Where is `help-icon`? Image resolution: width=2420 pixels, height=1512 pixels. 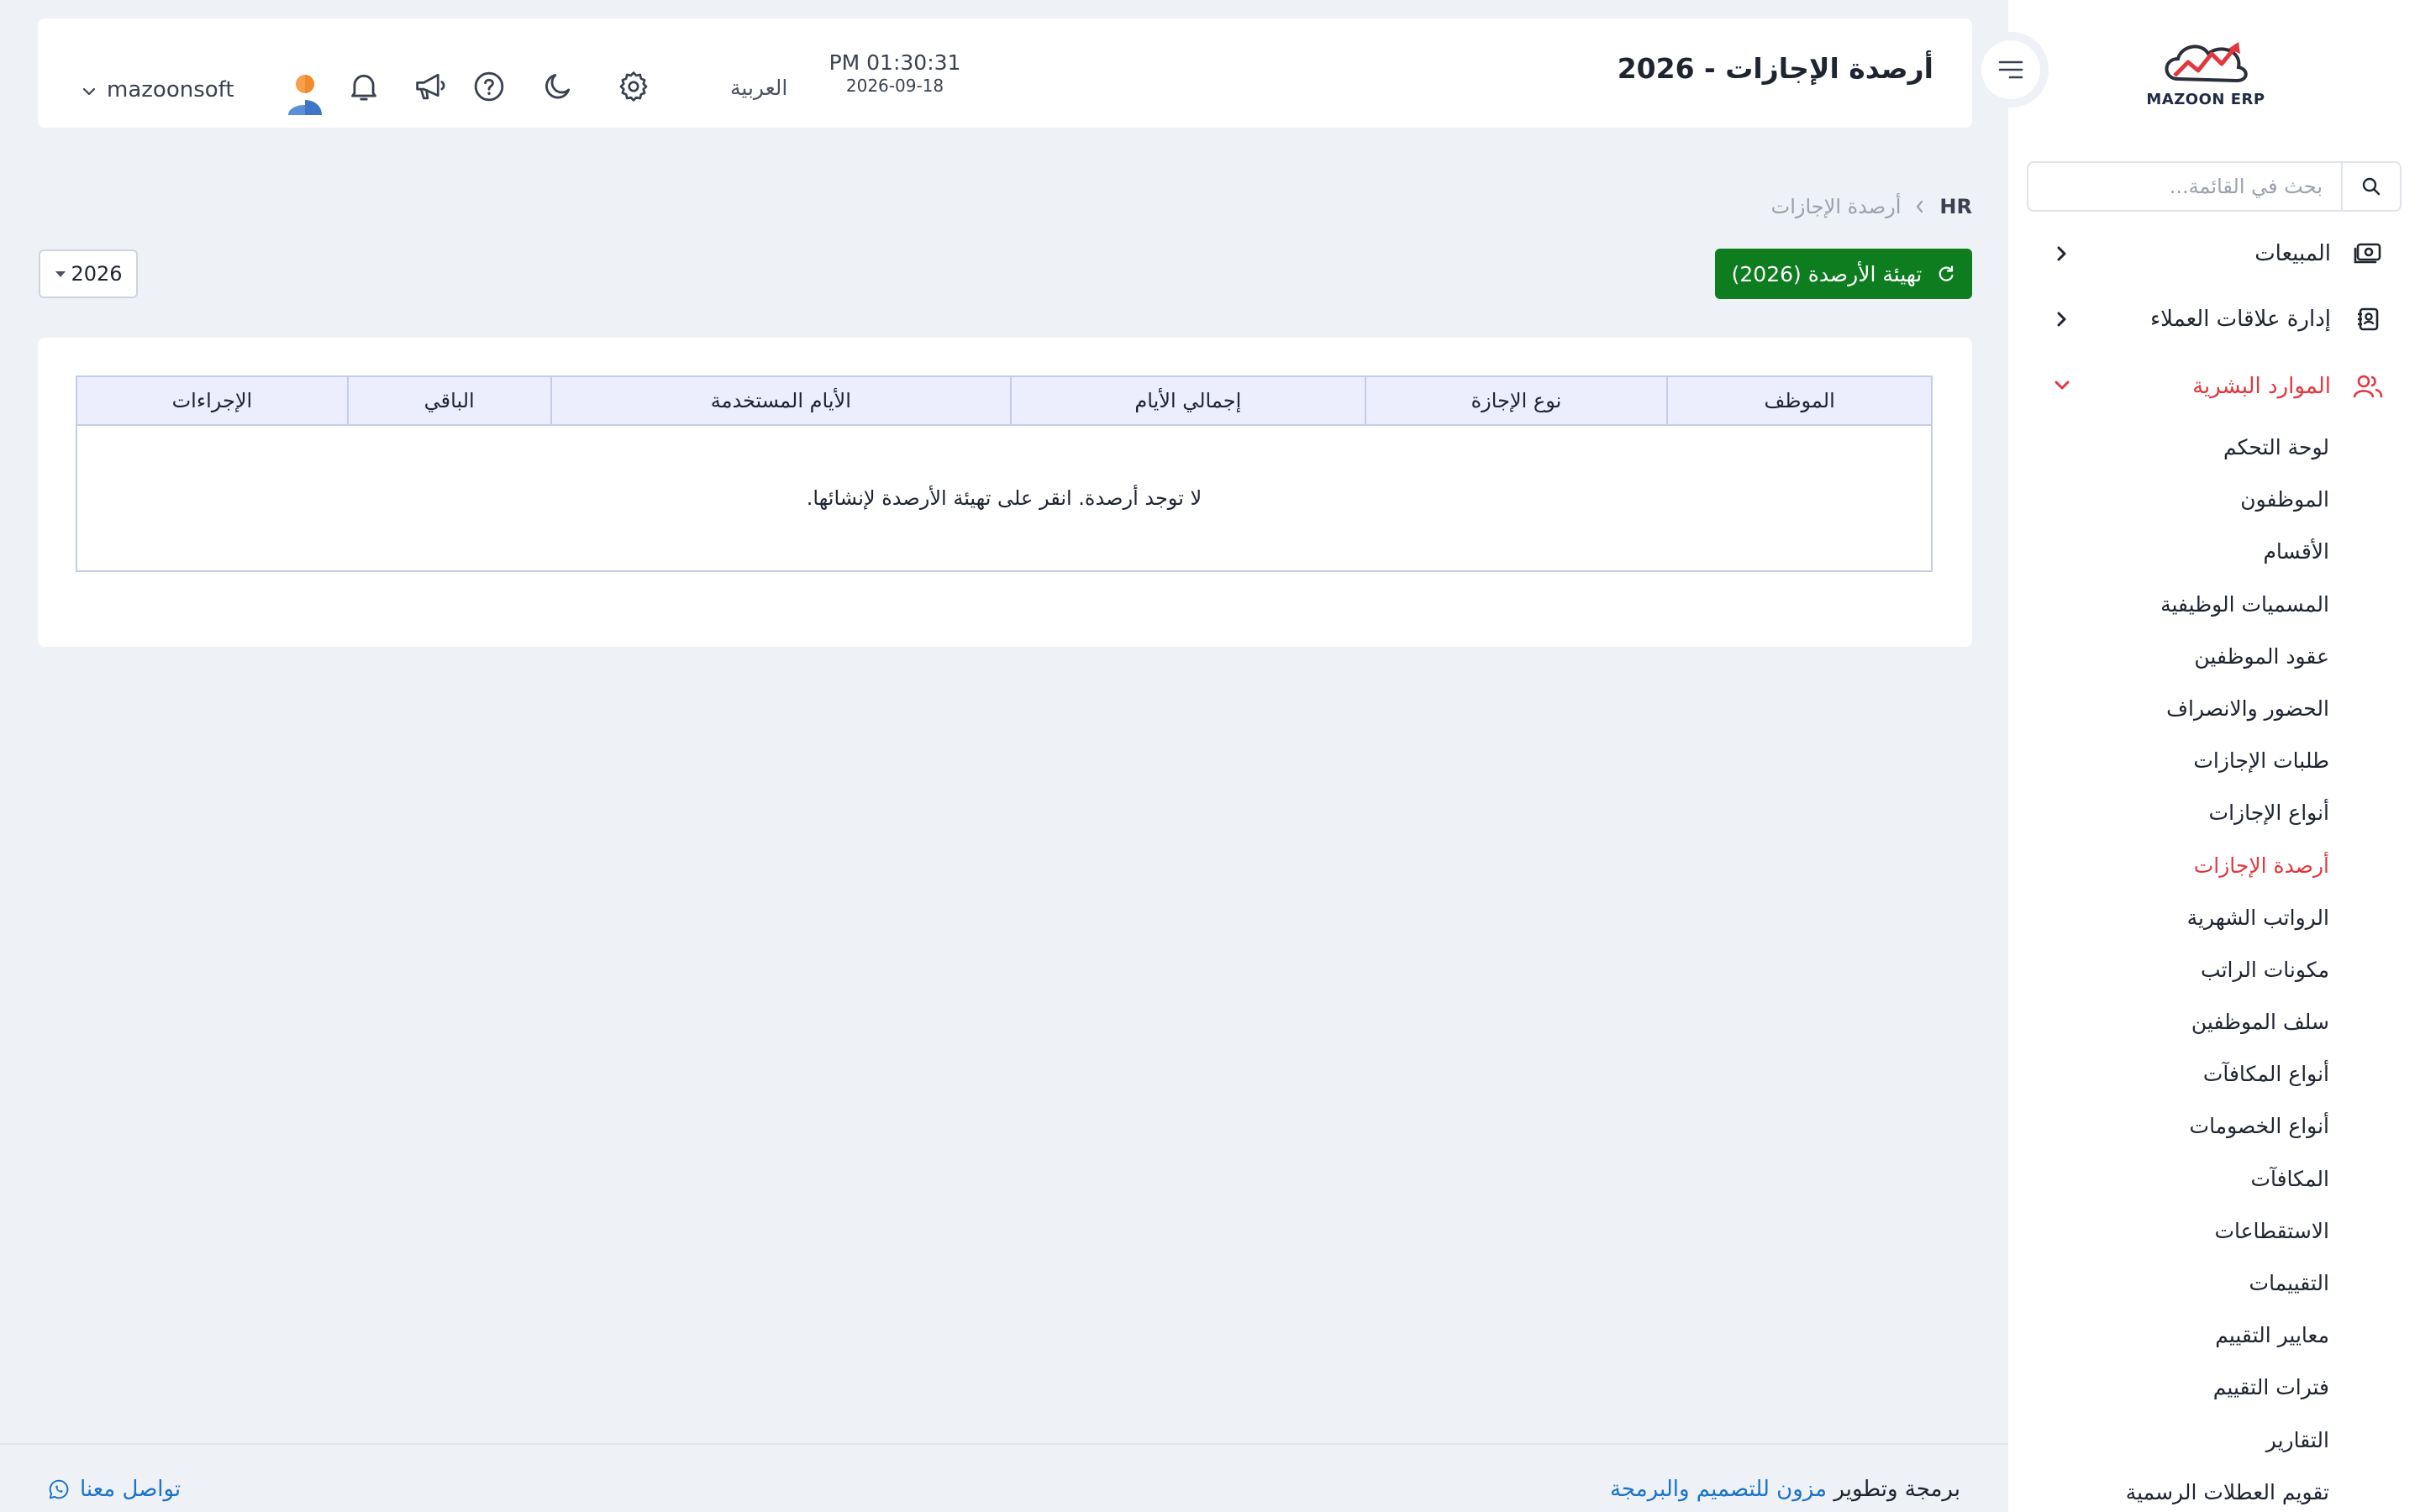
help-icon is located at coordinates (489, 86).